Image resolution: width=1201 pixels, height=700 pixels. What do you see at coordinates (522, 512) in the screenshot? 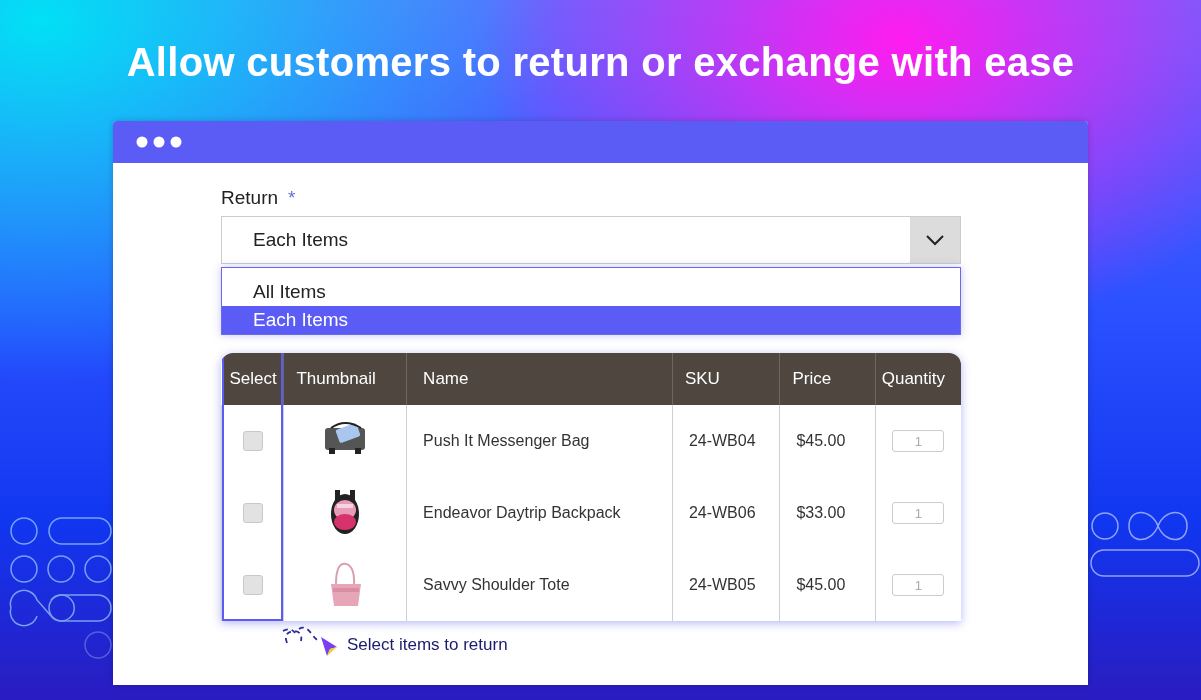
I see `product-name: Endeavor Daytrip Backpack` at bounding box center [522, 512].